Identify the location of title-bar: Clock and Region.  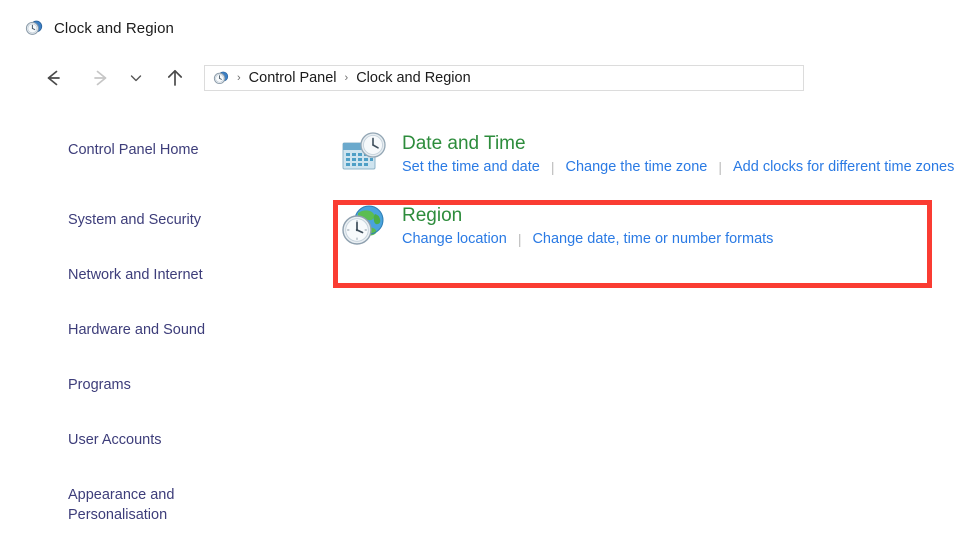
(480, 28).